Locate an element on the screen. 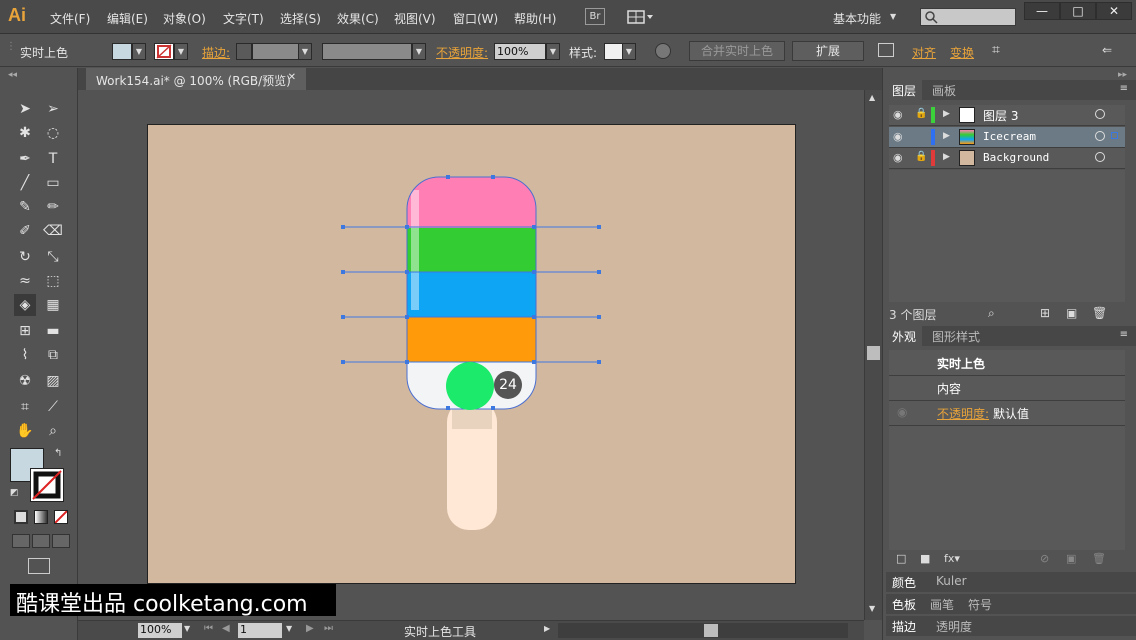 This screenshot has width=1136, height=640. tab-appearance: 外观 is located at coordinates (904, 336).